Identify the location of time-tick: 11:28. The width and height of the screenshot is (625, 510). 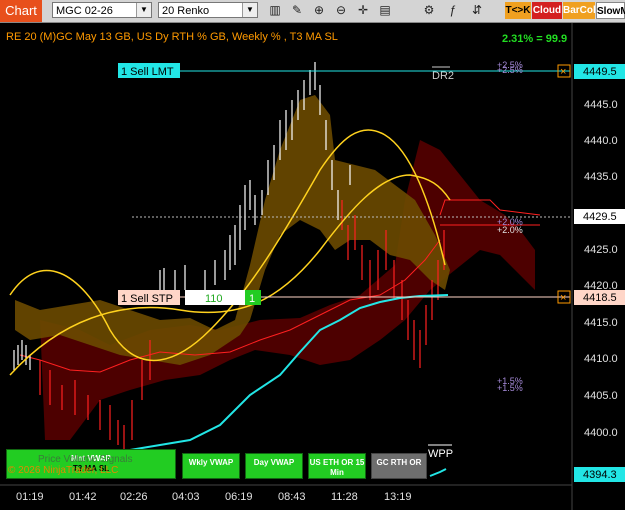
(344, 497).